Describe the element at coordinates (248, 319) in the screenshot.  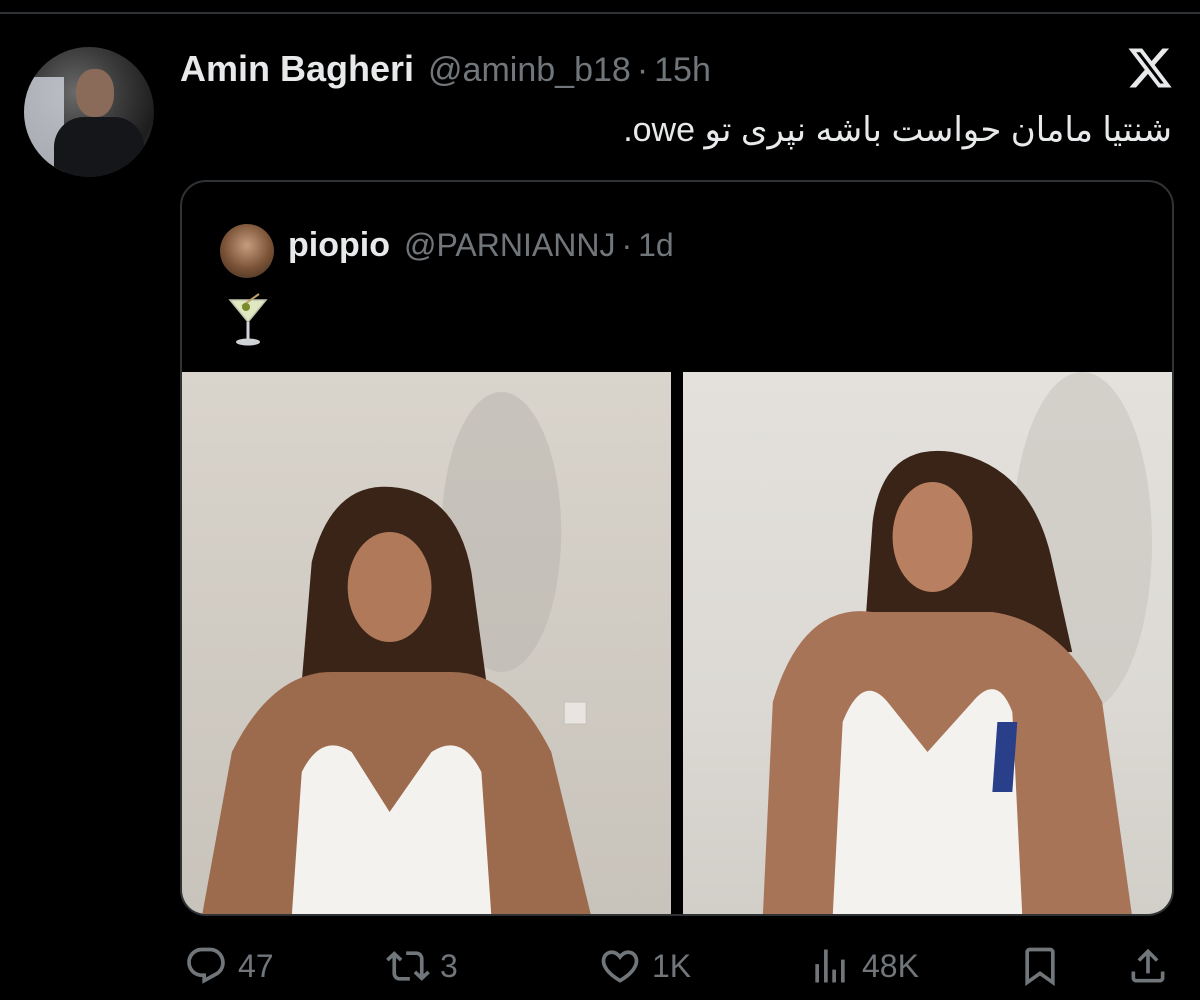
I see `cocktail-glass-icon` at that location.